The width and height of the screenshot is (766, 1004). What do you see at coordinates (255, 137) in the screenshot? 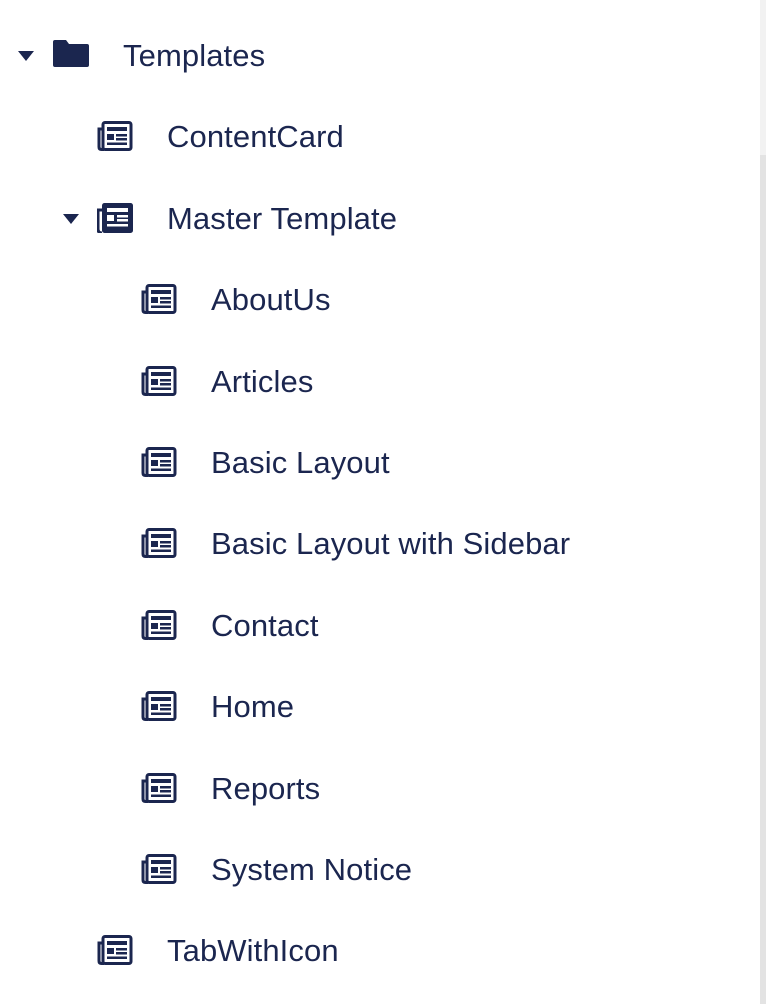
I see `tree-node-label: ContentCard` at bounding box center [255, 137].